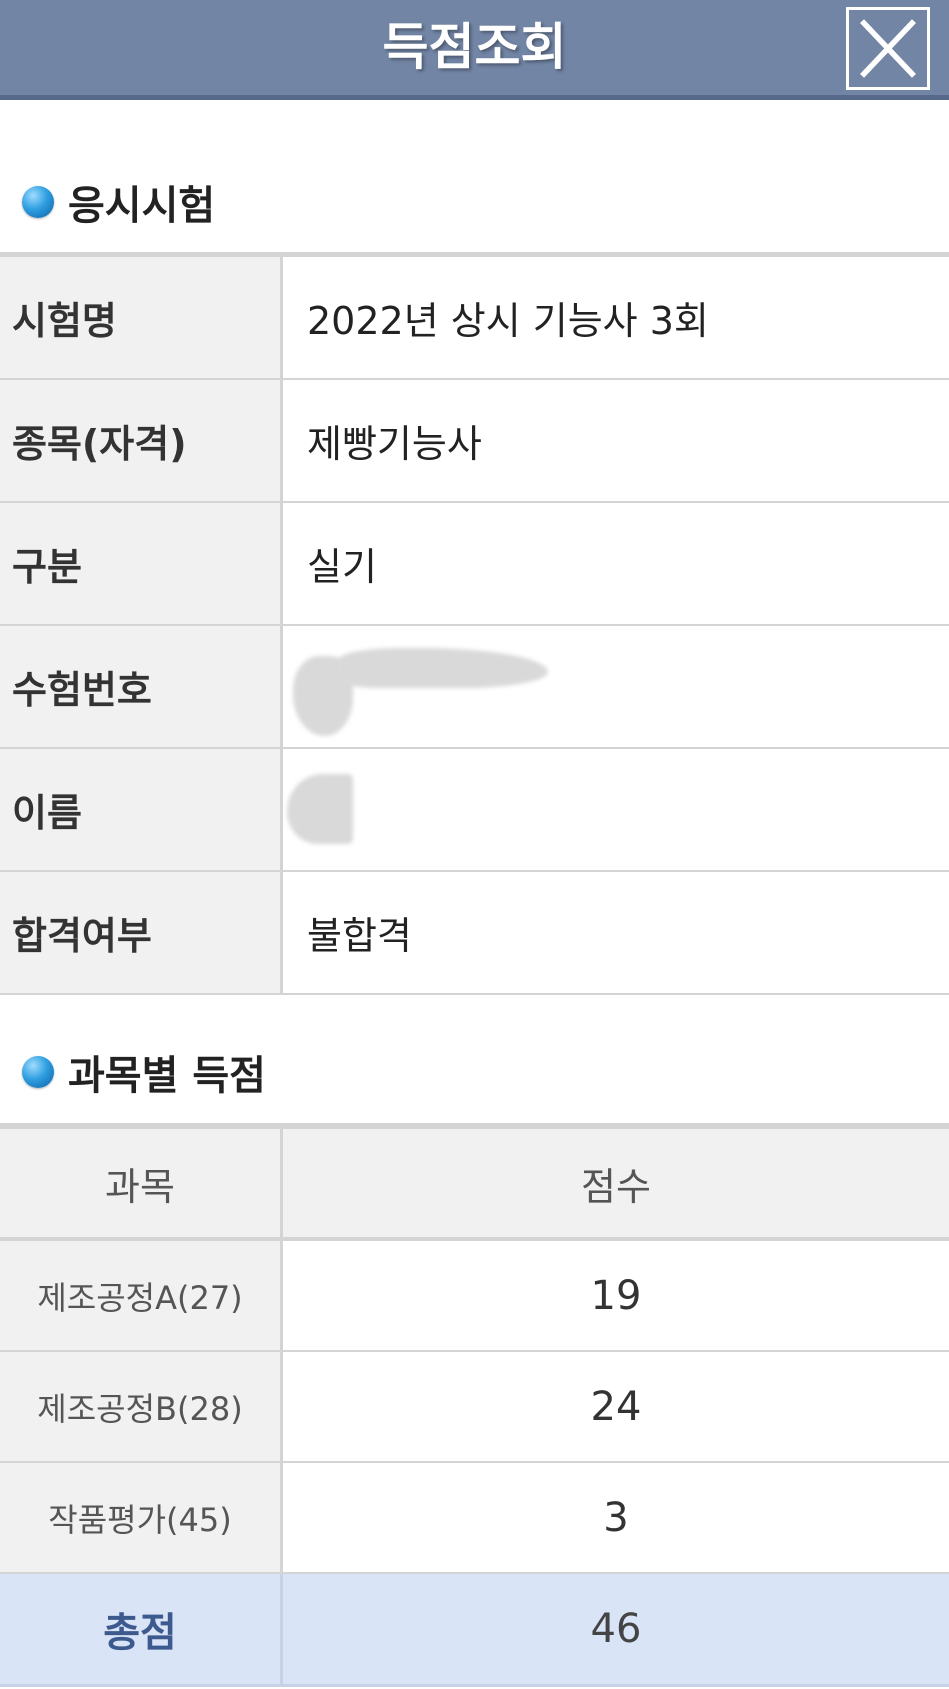  I want to click on score-section-title: 과목별 득점, so click(144, 1072).